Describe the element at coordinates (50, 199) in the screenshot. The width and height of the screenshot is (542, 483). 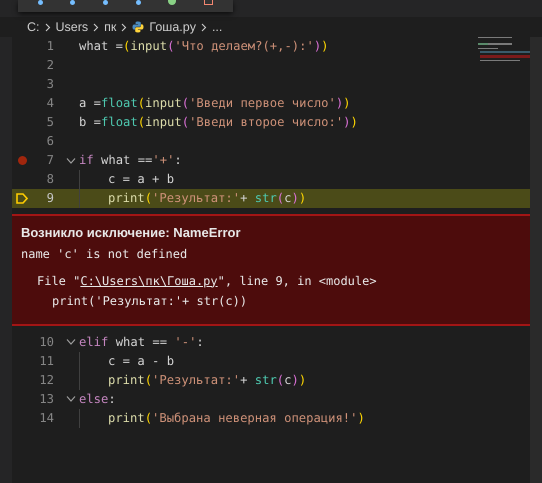
I see `line-number: 9` at that location.